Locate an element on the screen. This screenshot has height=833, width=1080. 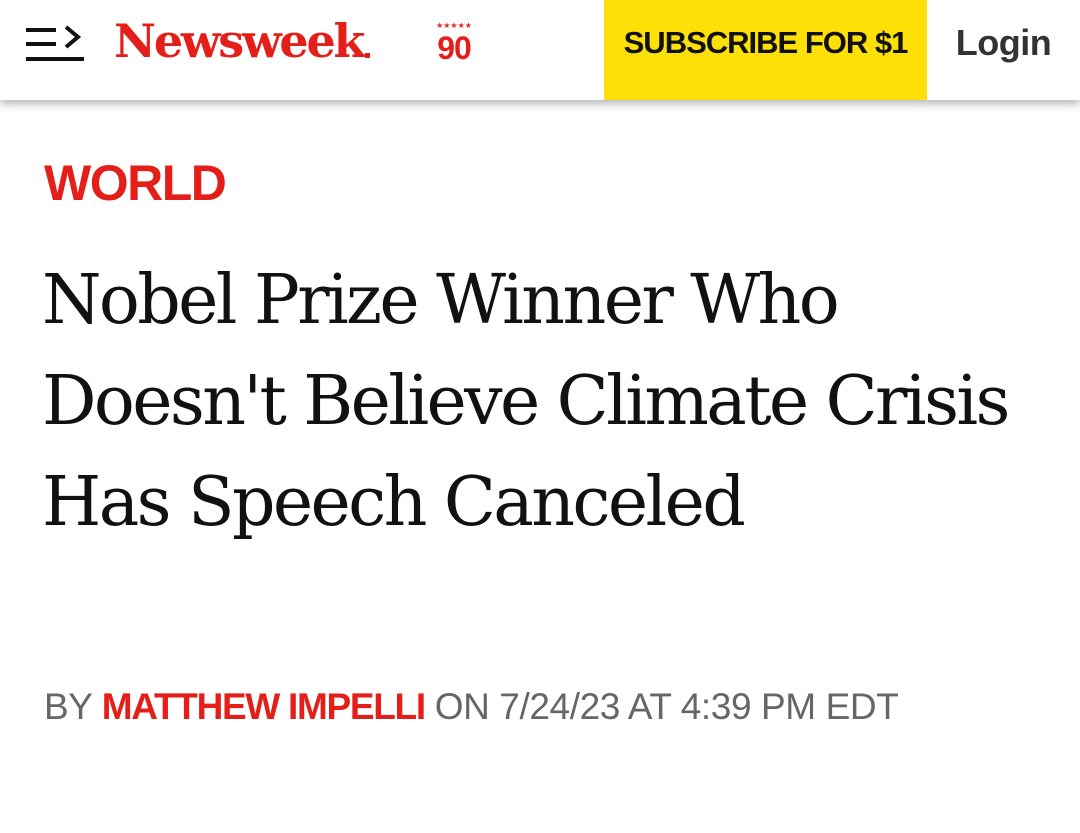
byline-date: ON 7/24/23 AT 4:39 PM EDT is located at coordinates (666, 706).